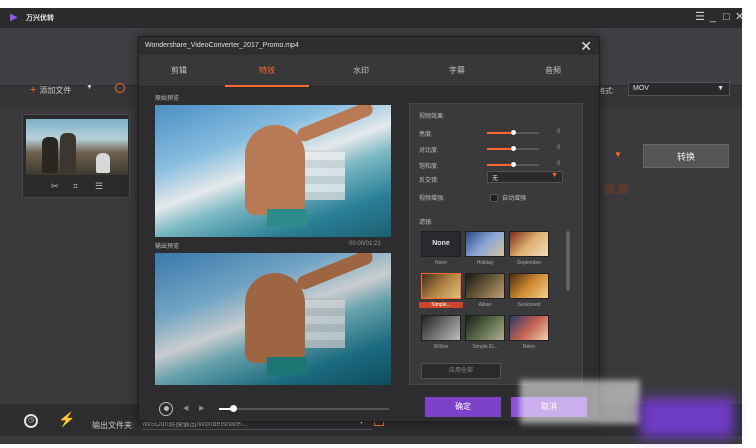 The height and width of the screenshot is (448, 756). I want to click on dialog-close-button: ✕, so click(586, 46).